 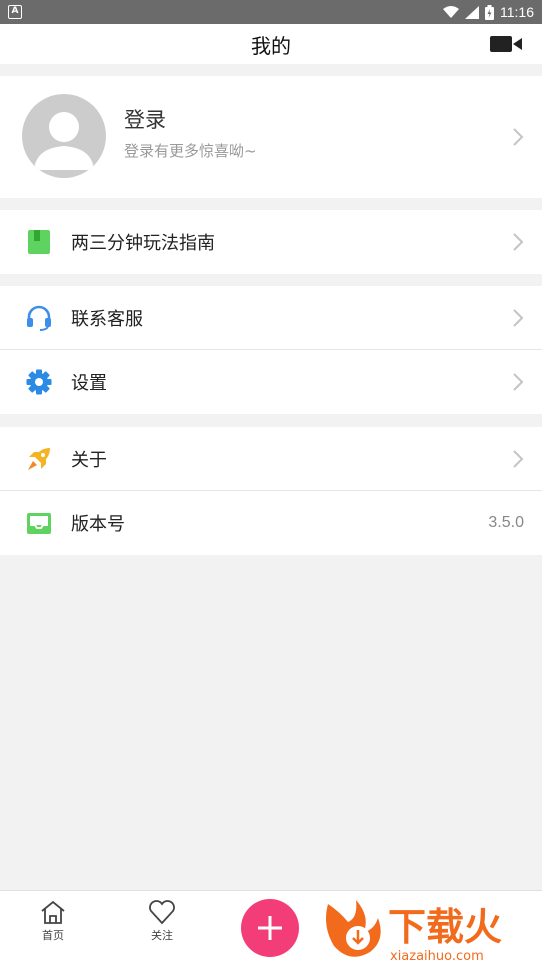 I want to click on tab-follow-label: 关注, so click(x=162, y=935).